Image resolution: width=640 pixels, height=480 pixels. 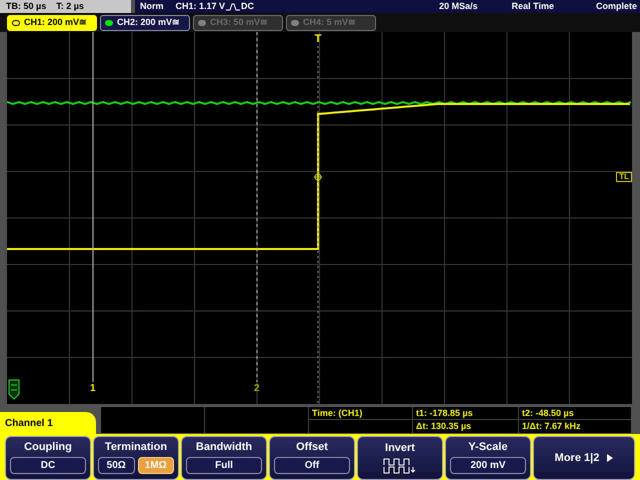 What do you see at coordinates (257, 207) in the screenshot?
I see `cursor-line` at bounding box center [257, 207].